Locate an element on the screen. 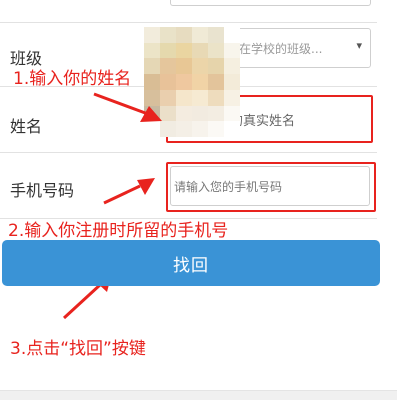 This screenshot has width=397, height=400. arrow-to-submit-button is located at coordinates (82, 301).